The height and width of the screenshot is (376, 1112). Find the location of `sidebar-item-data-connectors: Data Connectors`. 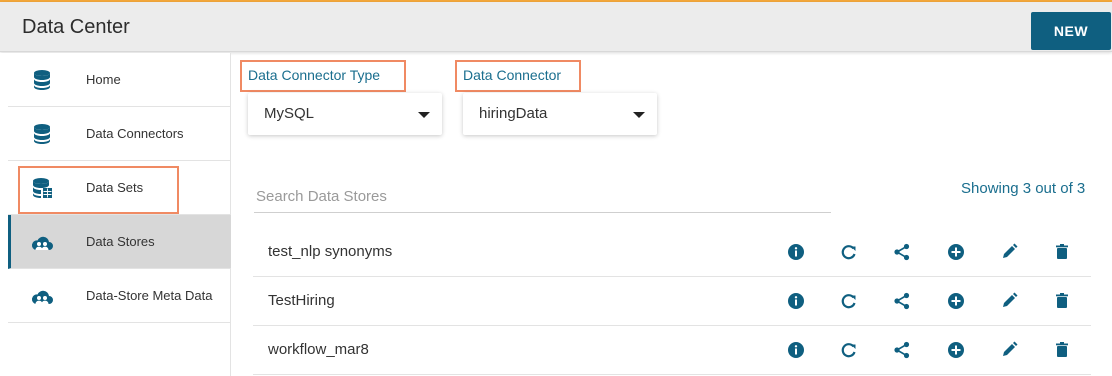

sidebar-item-data-connectors: Data Connectors is located at coordinates (119, 134).